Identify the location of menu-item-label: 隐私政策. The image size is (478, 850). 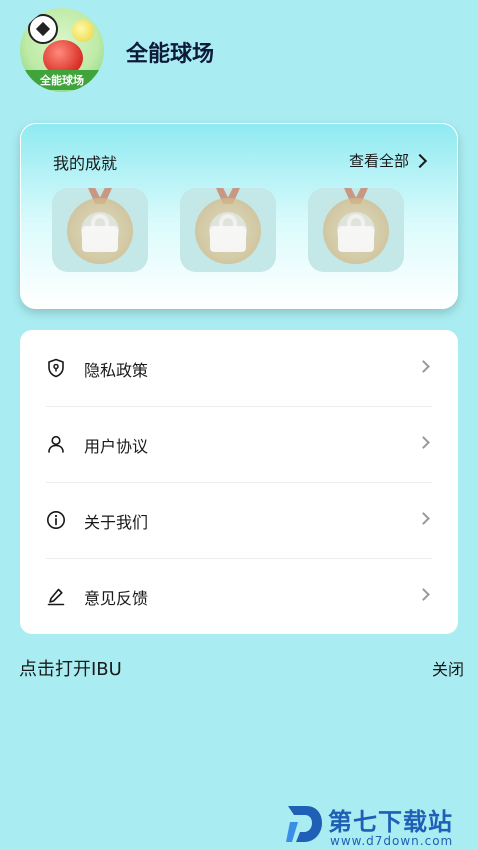
(116, 370).